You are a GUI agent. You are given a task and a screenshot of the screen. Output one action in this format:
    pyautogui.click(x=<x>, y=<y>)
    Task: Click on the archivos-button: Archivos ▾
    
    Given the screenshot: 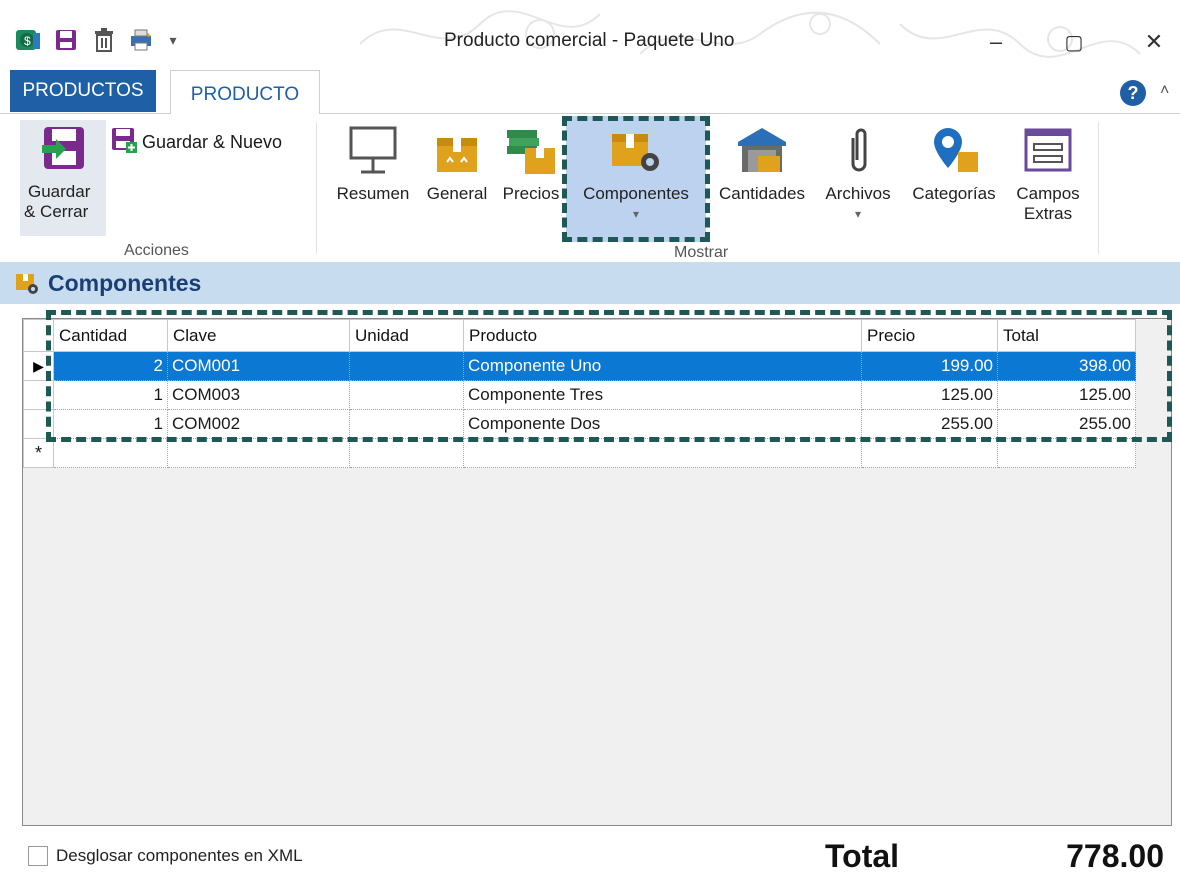 What is the action you would take?
    pyautogui.click(x=858, y=173)
    